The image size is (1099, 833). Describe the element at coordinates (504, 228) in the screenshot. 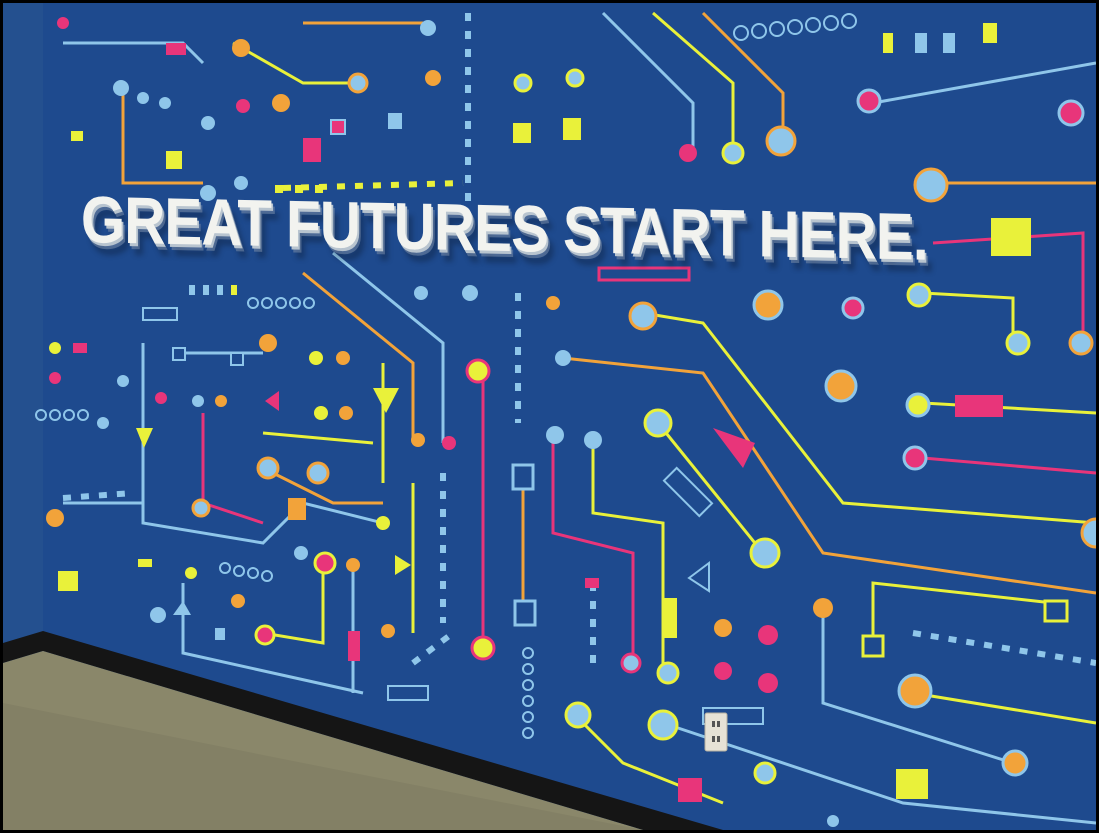

I see `wall-headline: GREAT FUTURES START HERE.` at that location.